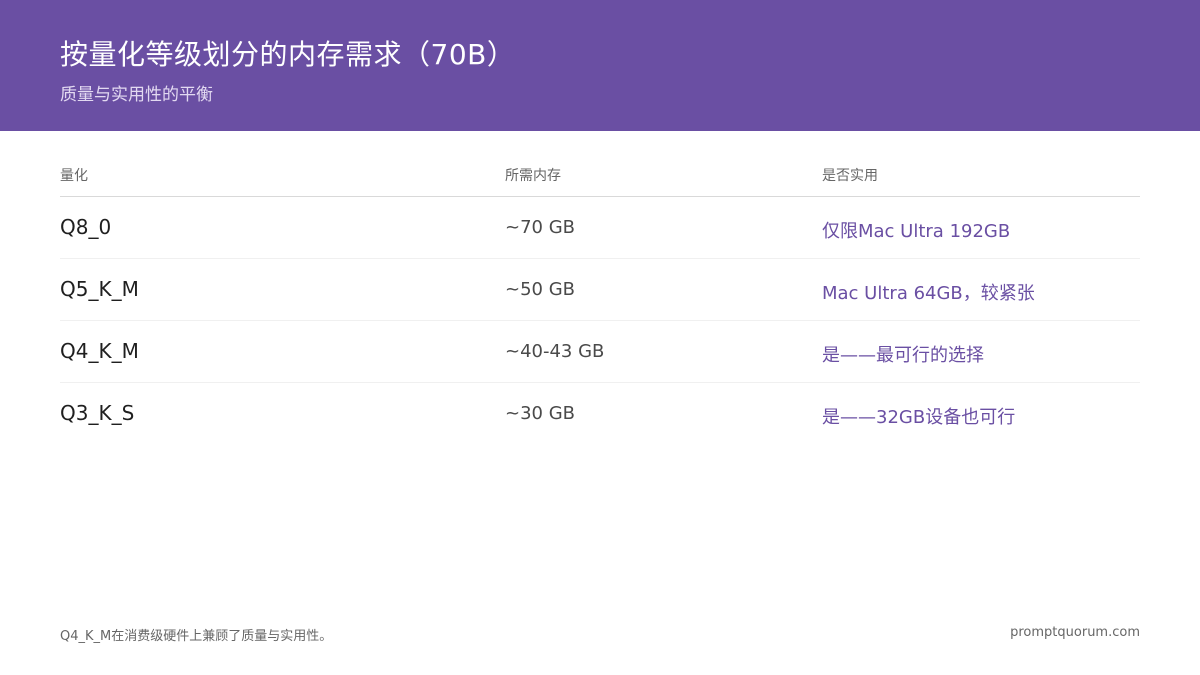 This screenshot has width=1200, height=675. I want to click on memory-cell: ~40-43 GB, so click(555, 351).